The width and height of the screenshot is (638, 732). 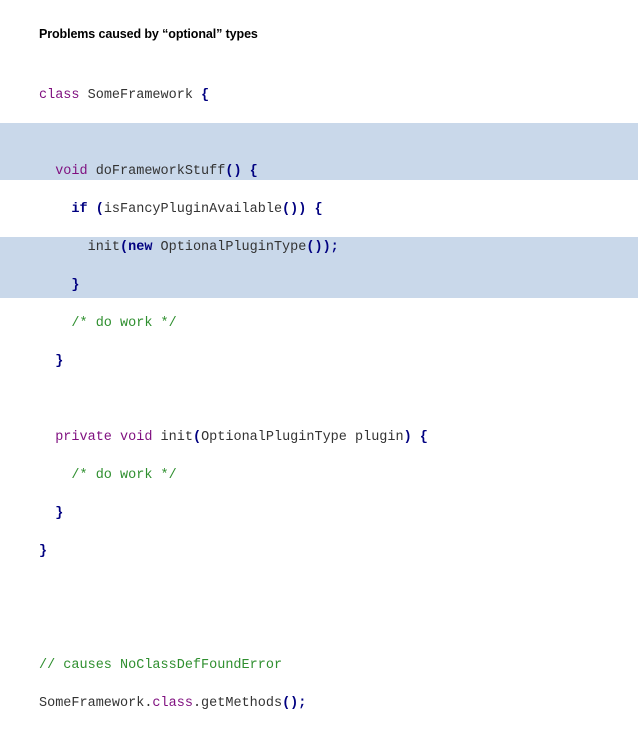 I want to click on code-line-13: }, so click(x=233, y=551).